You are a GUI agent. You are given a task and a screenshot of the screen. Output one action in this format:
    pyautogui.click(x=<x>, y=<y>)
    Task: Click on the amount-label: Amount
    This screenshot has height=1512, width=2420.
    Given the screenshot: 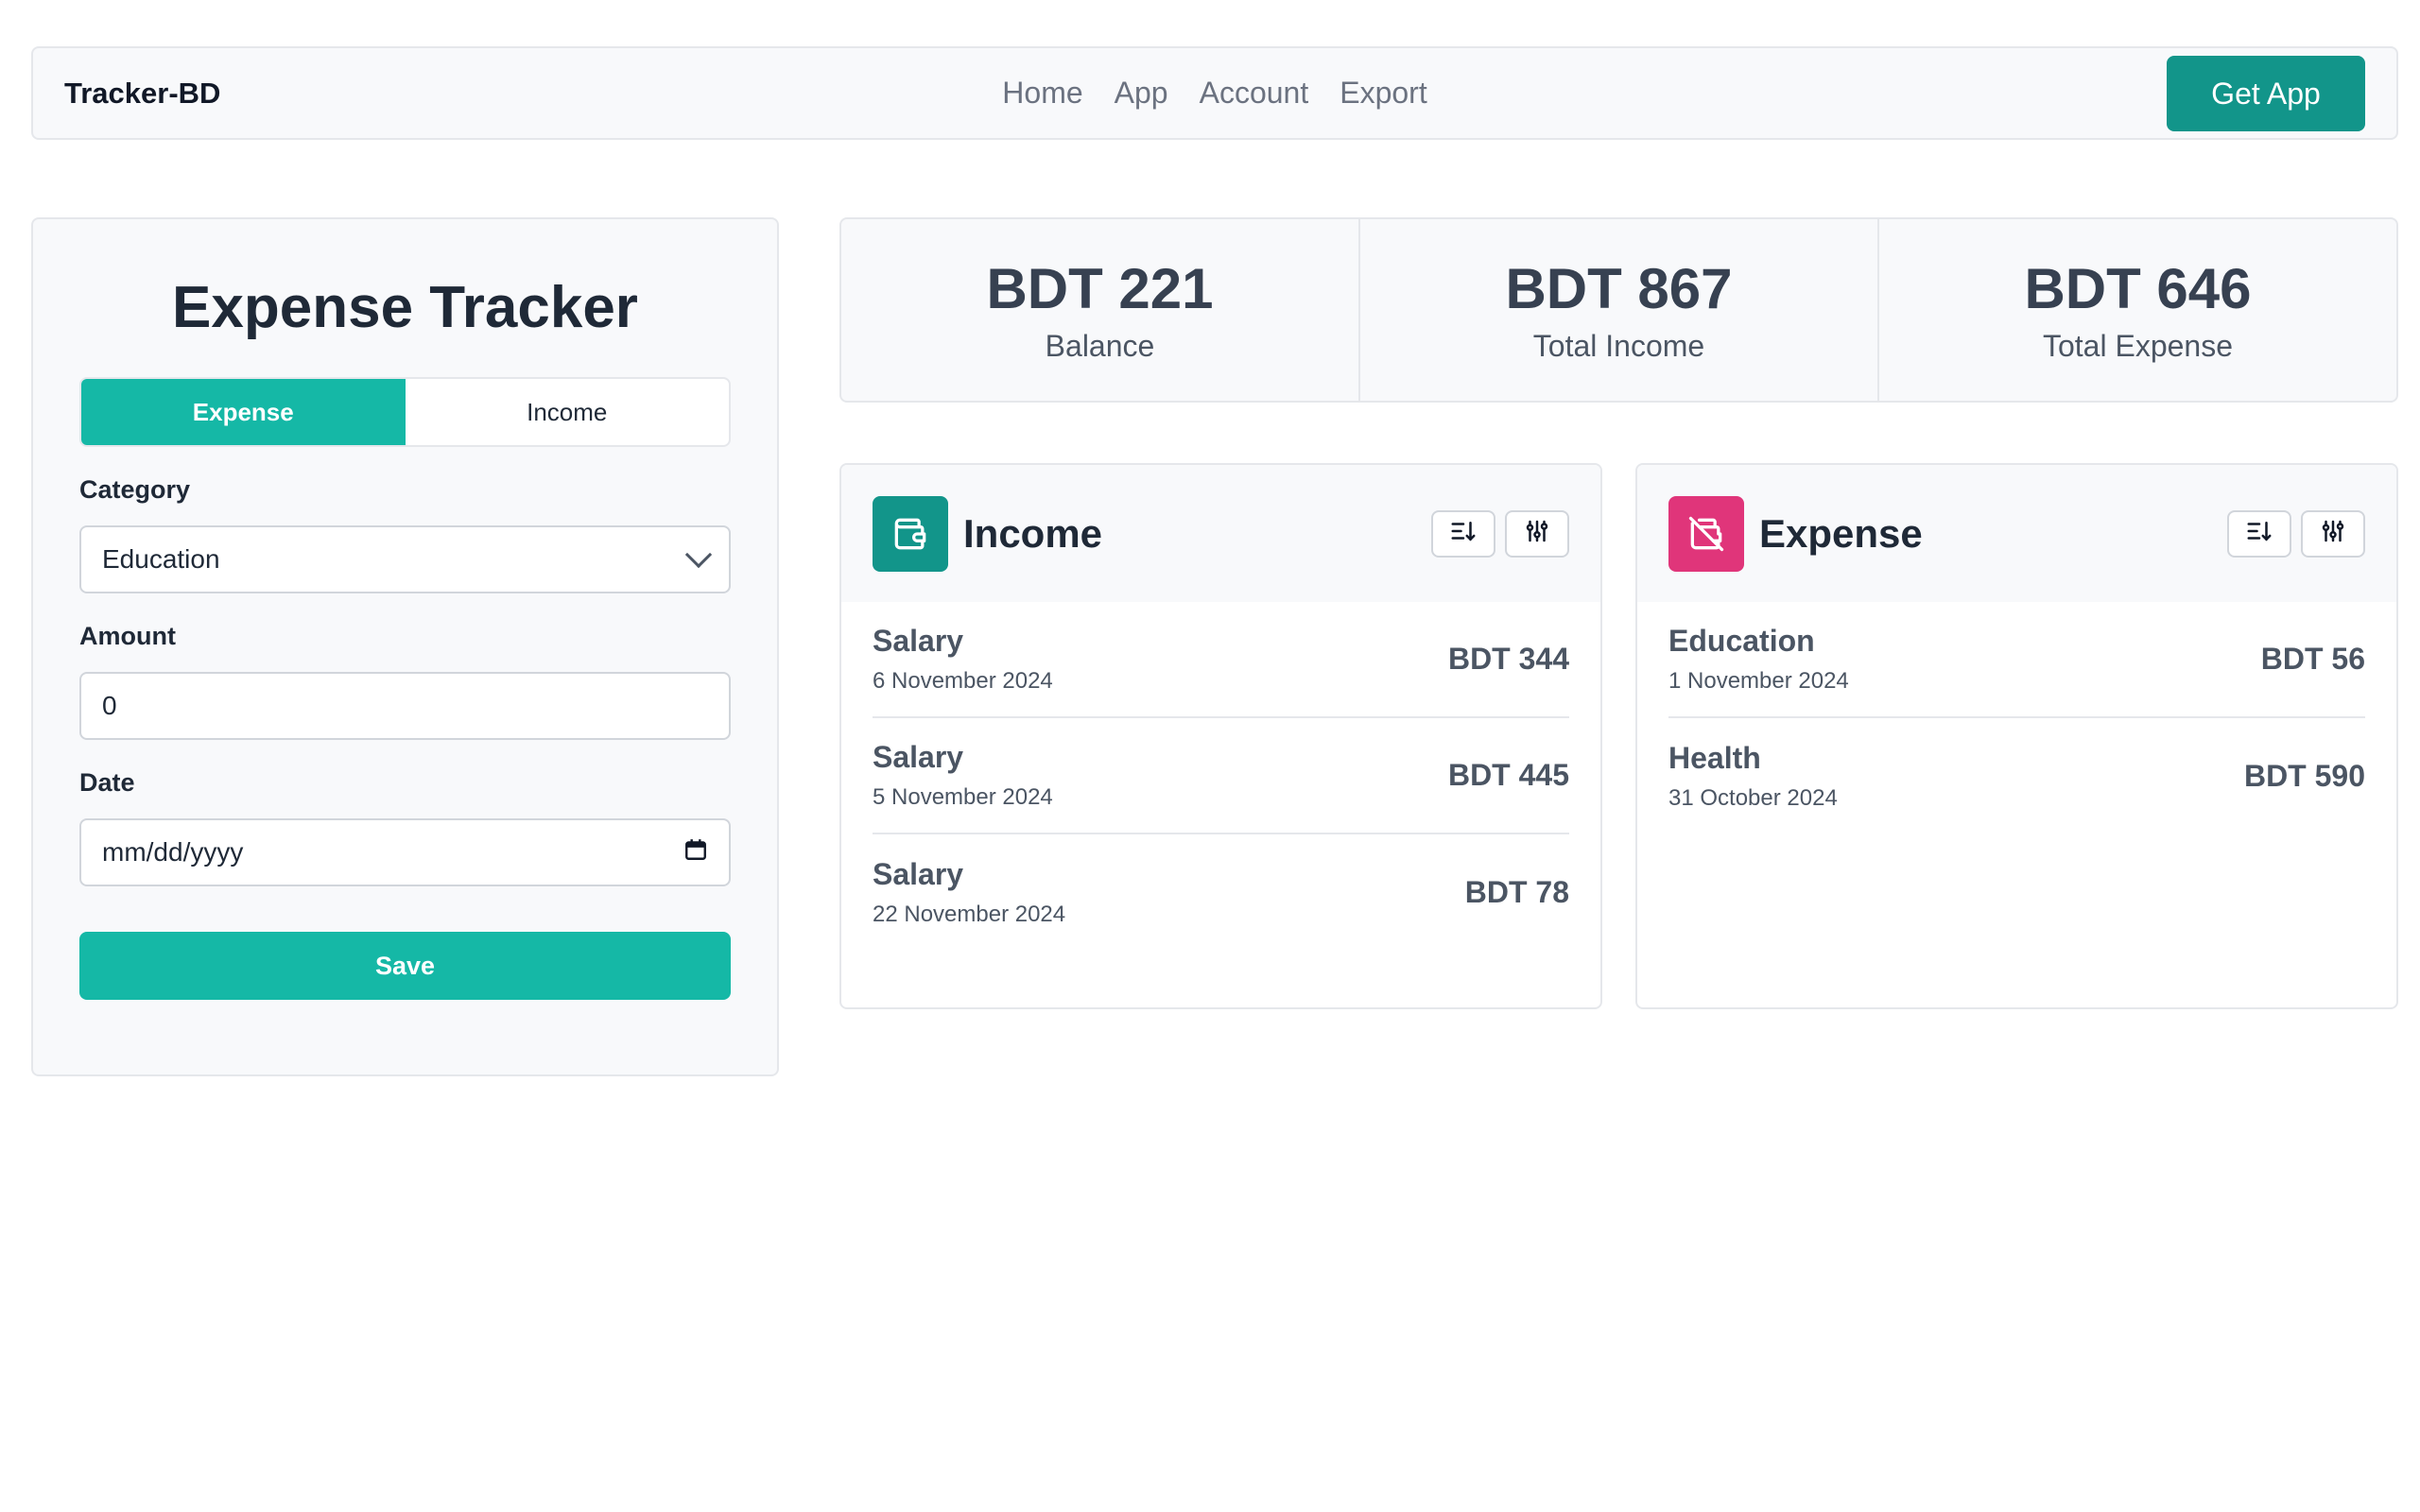 What is the action you would take?
    pyautogui.click(x=127, y=636)
    